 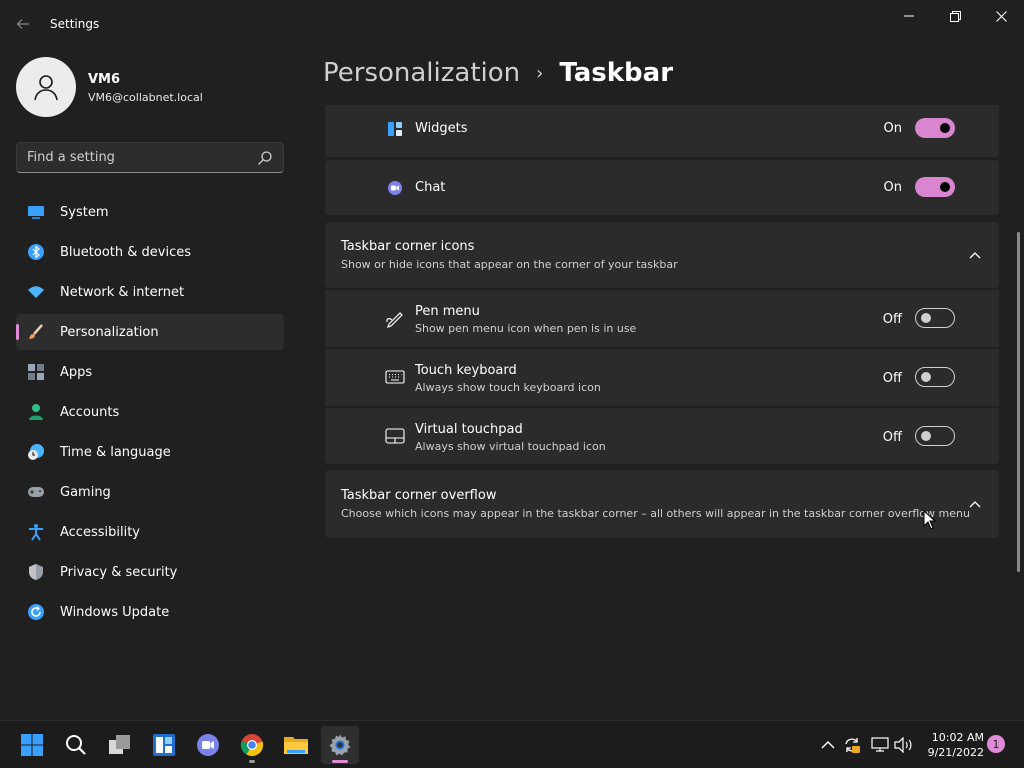 I want to click on sidebar-item-time-language: Time & language, so click(x=150, y=452).